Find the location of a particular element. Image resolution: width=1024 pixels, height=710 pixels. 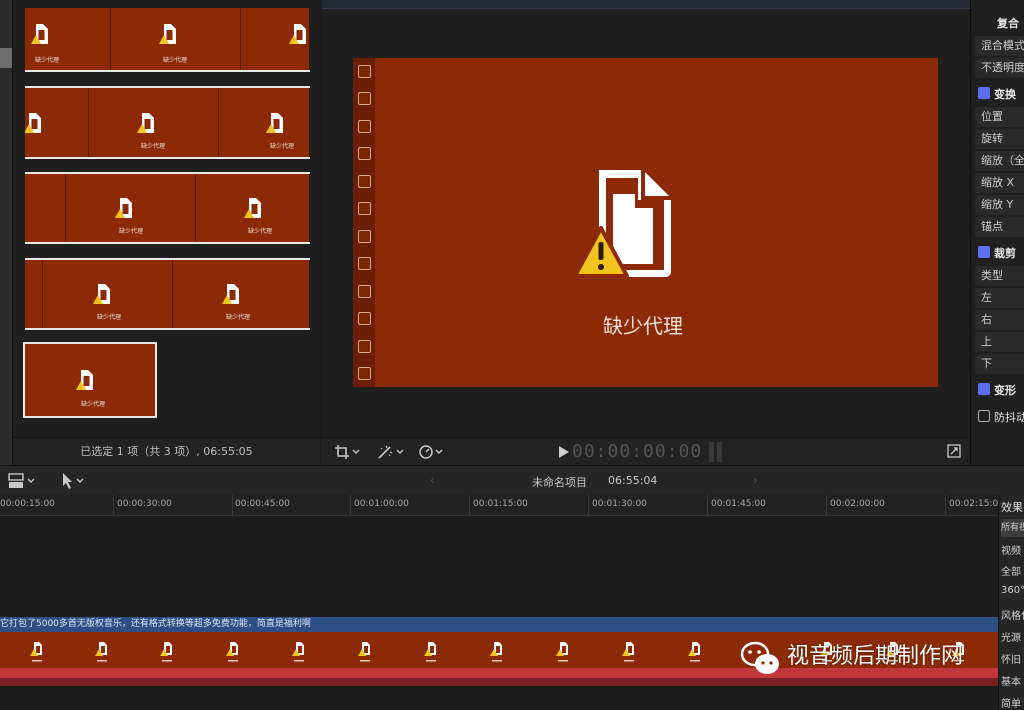

rotation-row: 旋转 is located at coordinates (999, 139).